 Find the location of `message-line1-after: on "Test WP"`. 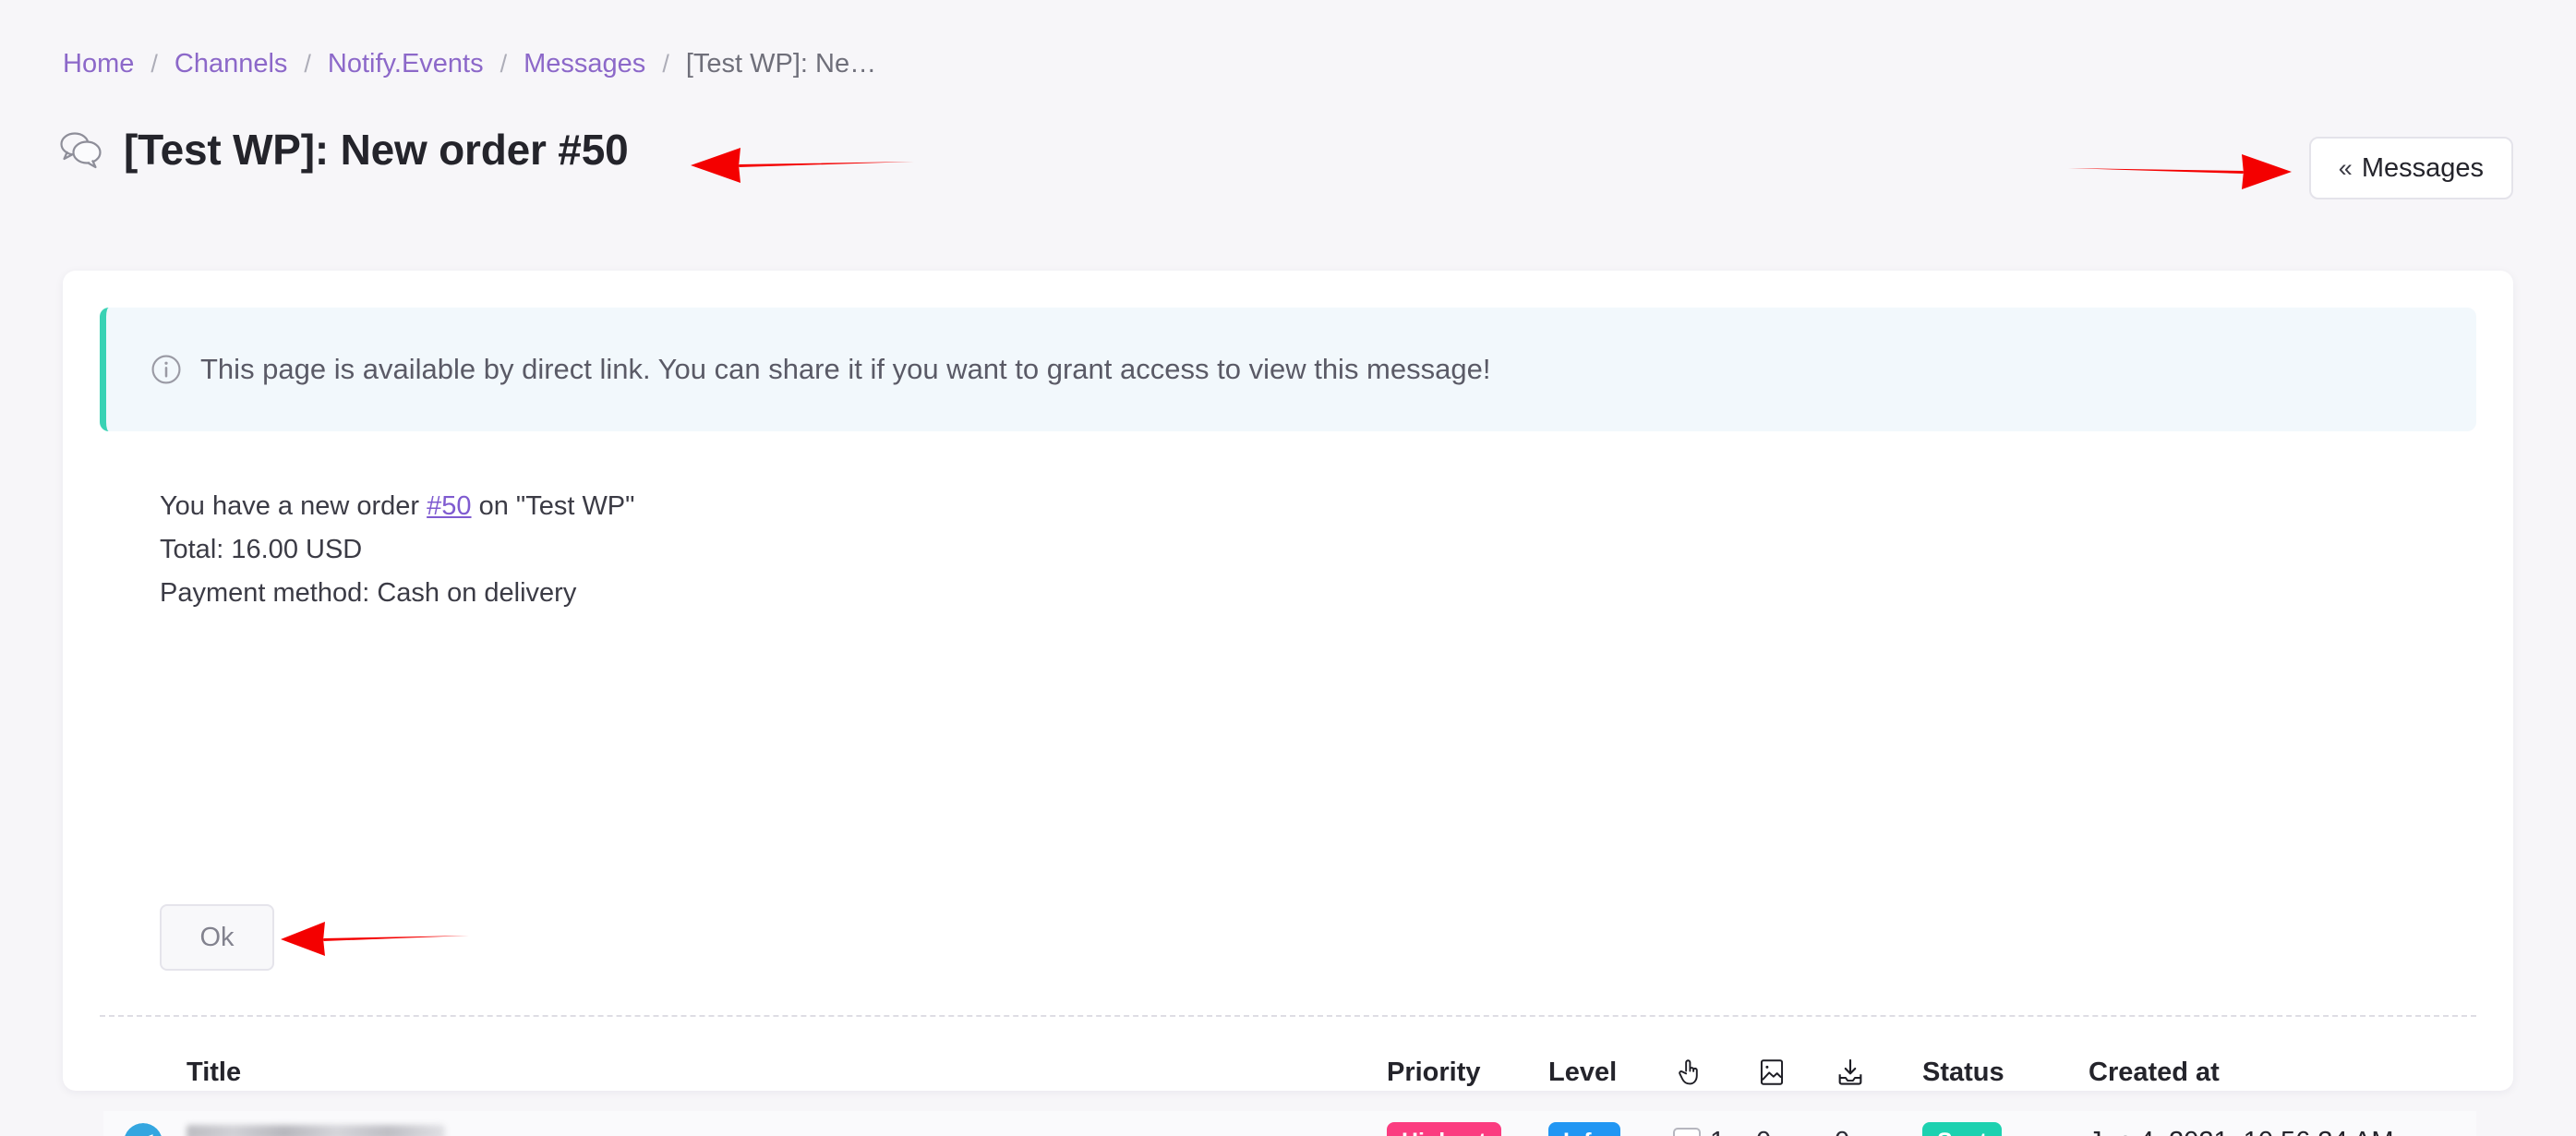

message-line1-after: on "Test WP" is located at coordinates (553, 506).